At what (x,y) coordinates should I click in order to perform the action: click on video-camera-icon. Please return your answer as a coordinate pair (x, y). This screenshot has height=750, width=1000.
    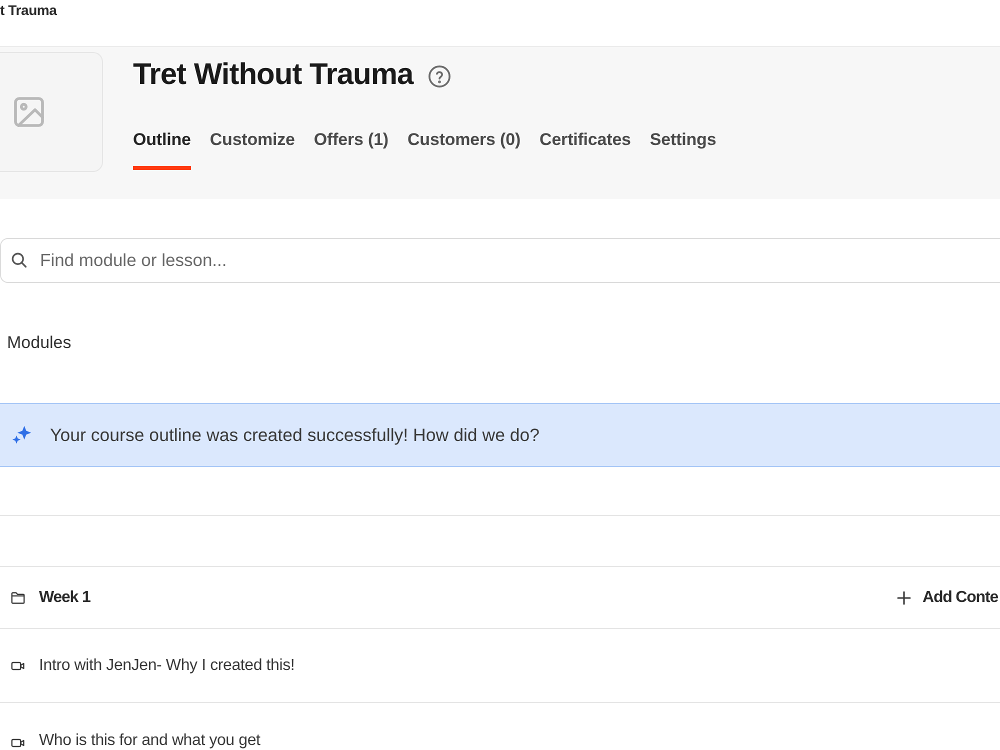
    Looking at the image, I should click on (18, 743).